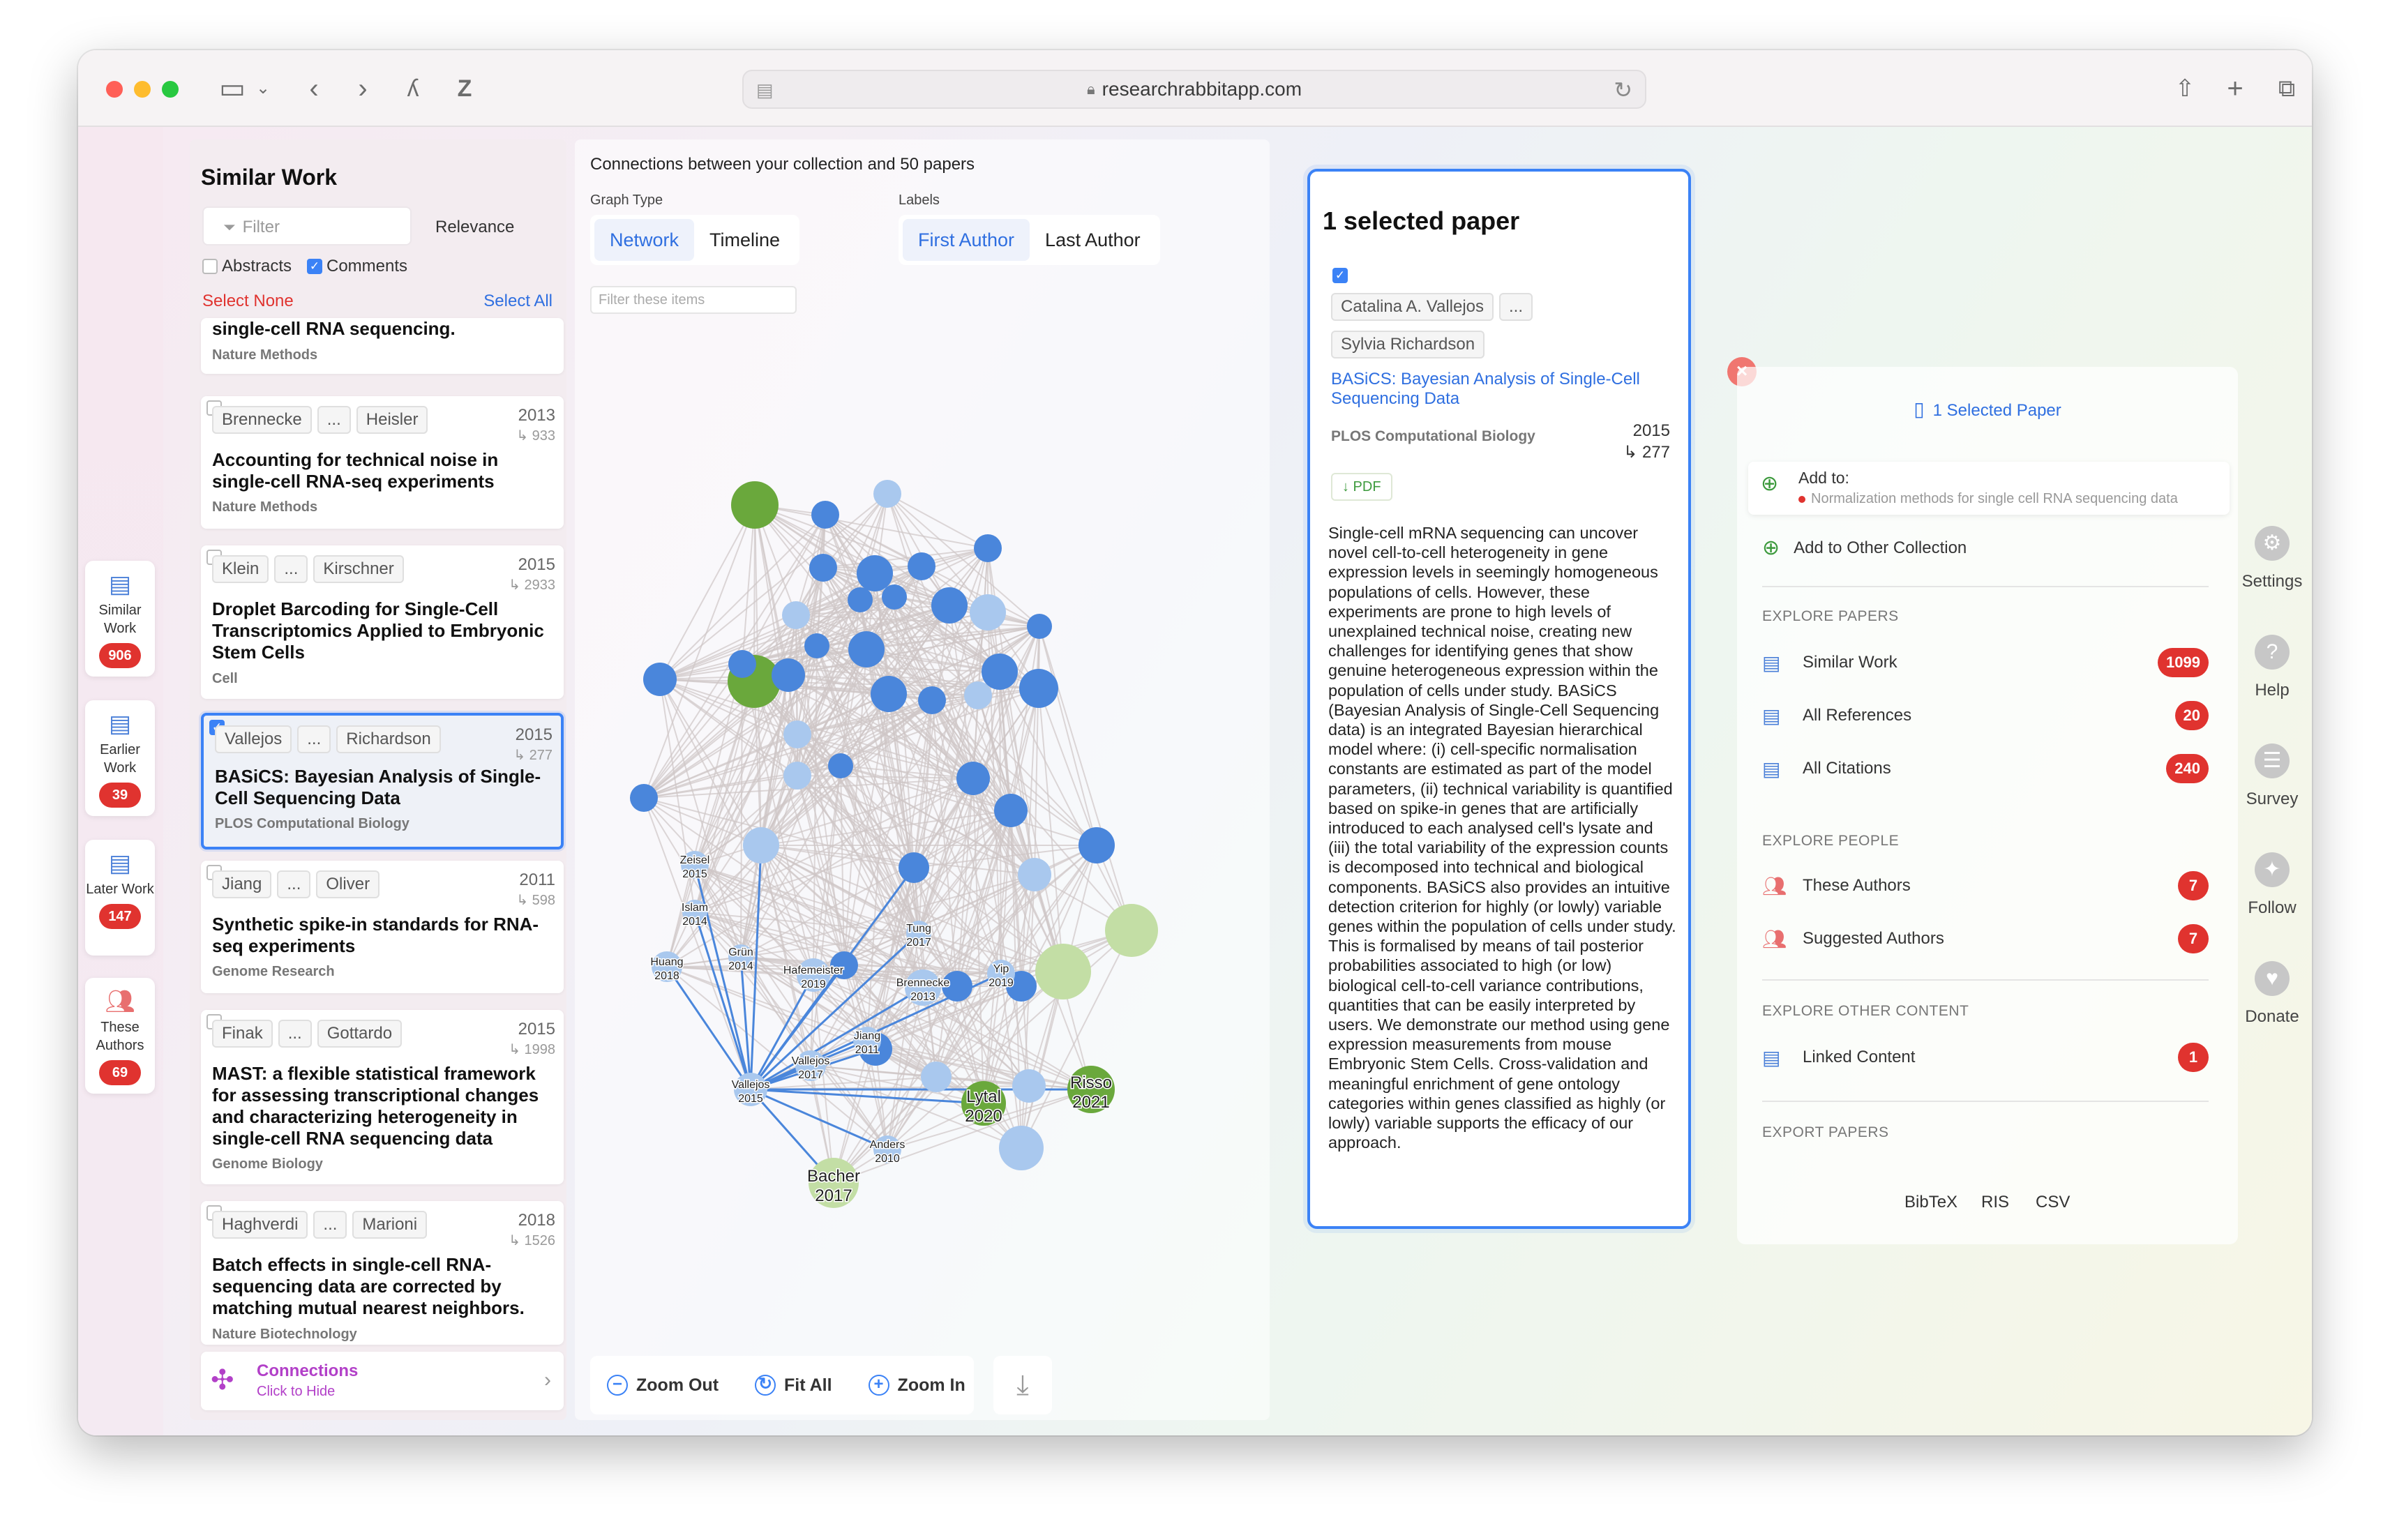 This screenshot has height=1540, width=2390. What do you see at coordinates (1986, 938) in the screenshot?
I see `suggested-authors-row: 👥︎ Suggested Authors 7` at bounding box center [1986, 938].